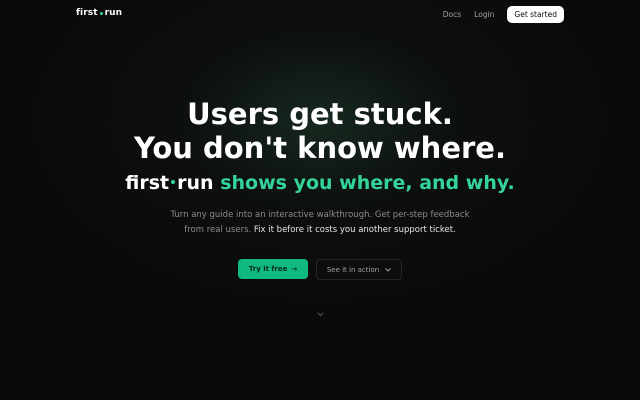  What do you see at coordinates (218, 230) in the screenshot?
I see `subtitle-muted-text: from real users.` at bounding box center [218, 230].